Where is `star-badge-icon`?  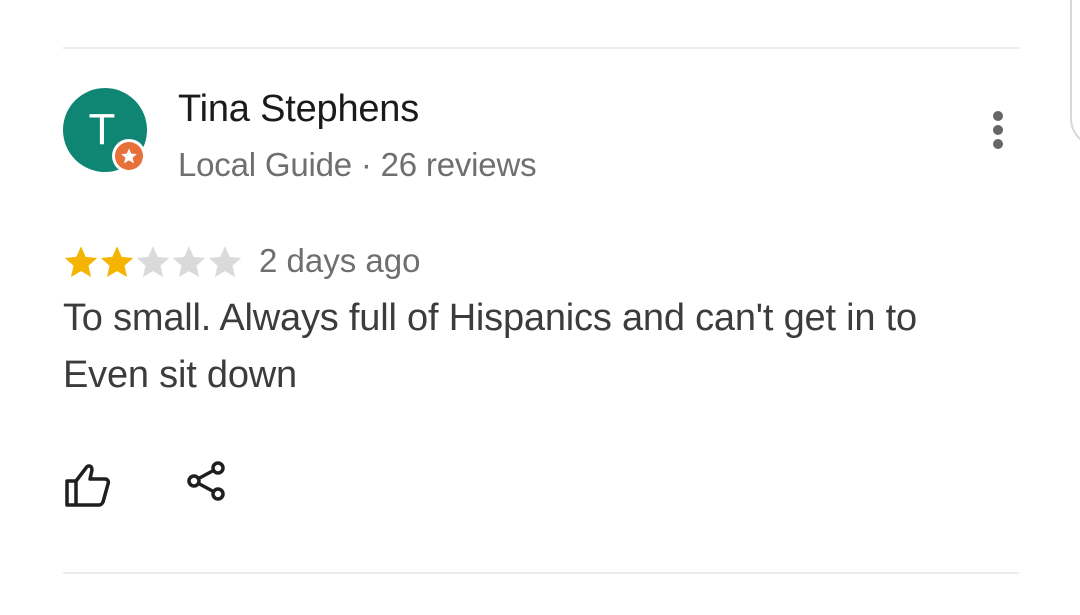 star-badge-icon is located at coordinates (129, 156).